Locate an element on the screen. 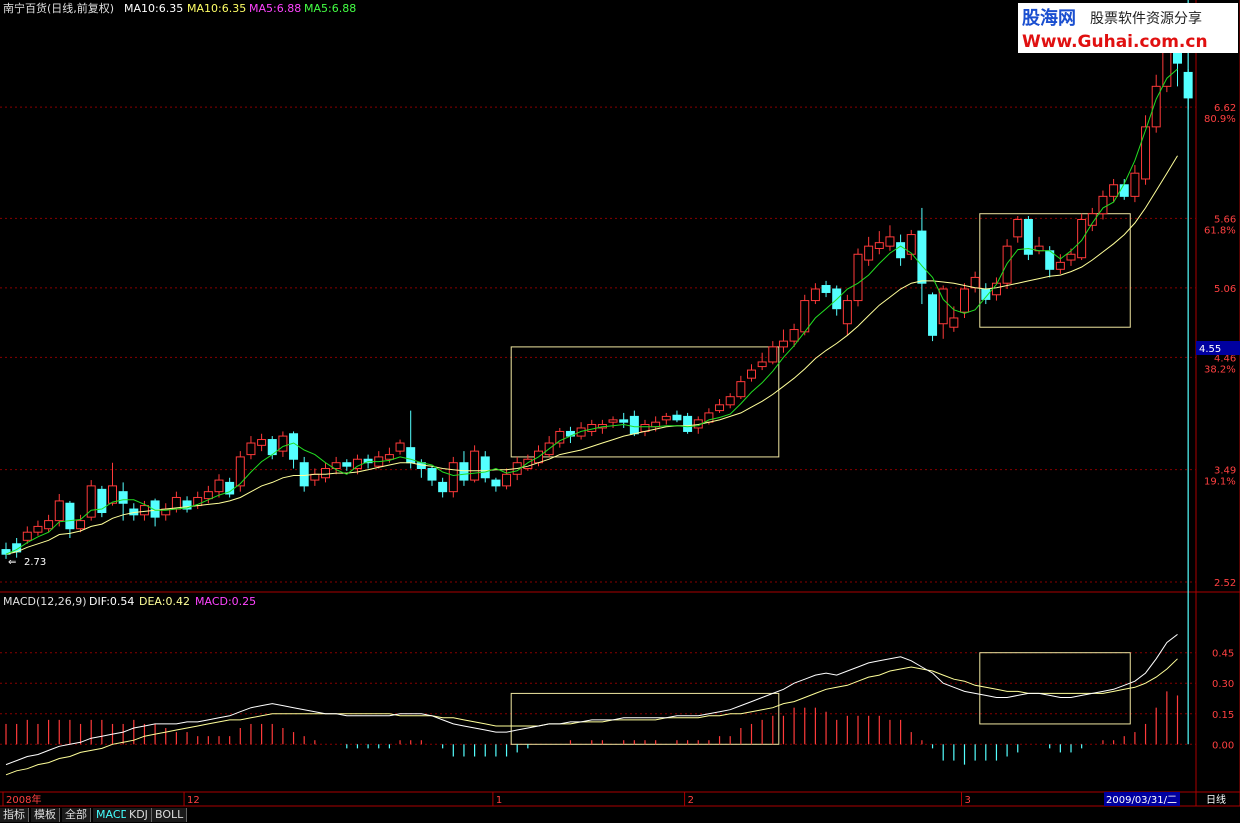 The width and height of the screenshot is (1240, 823). macd-axis-label: 0.45 is located at coordinates (1223, 654).